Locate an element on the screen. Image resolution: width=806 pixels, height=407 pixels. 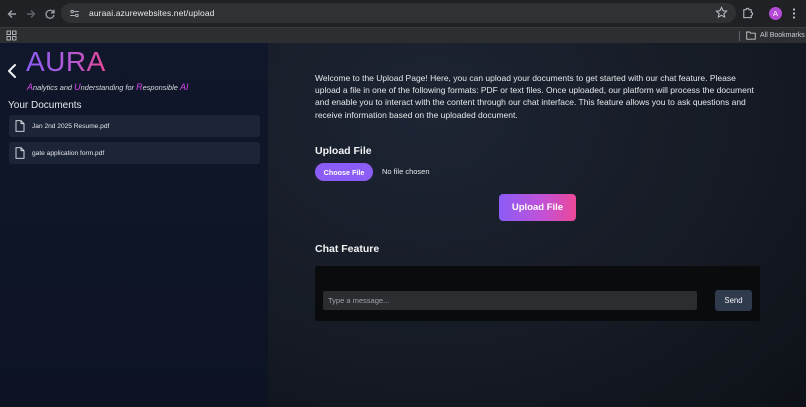
forward-nav-icon is located at coordinates (31, 14).